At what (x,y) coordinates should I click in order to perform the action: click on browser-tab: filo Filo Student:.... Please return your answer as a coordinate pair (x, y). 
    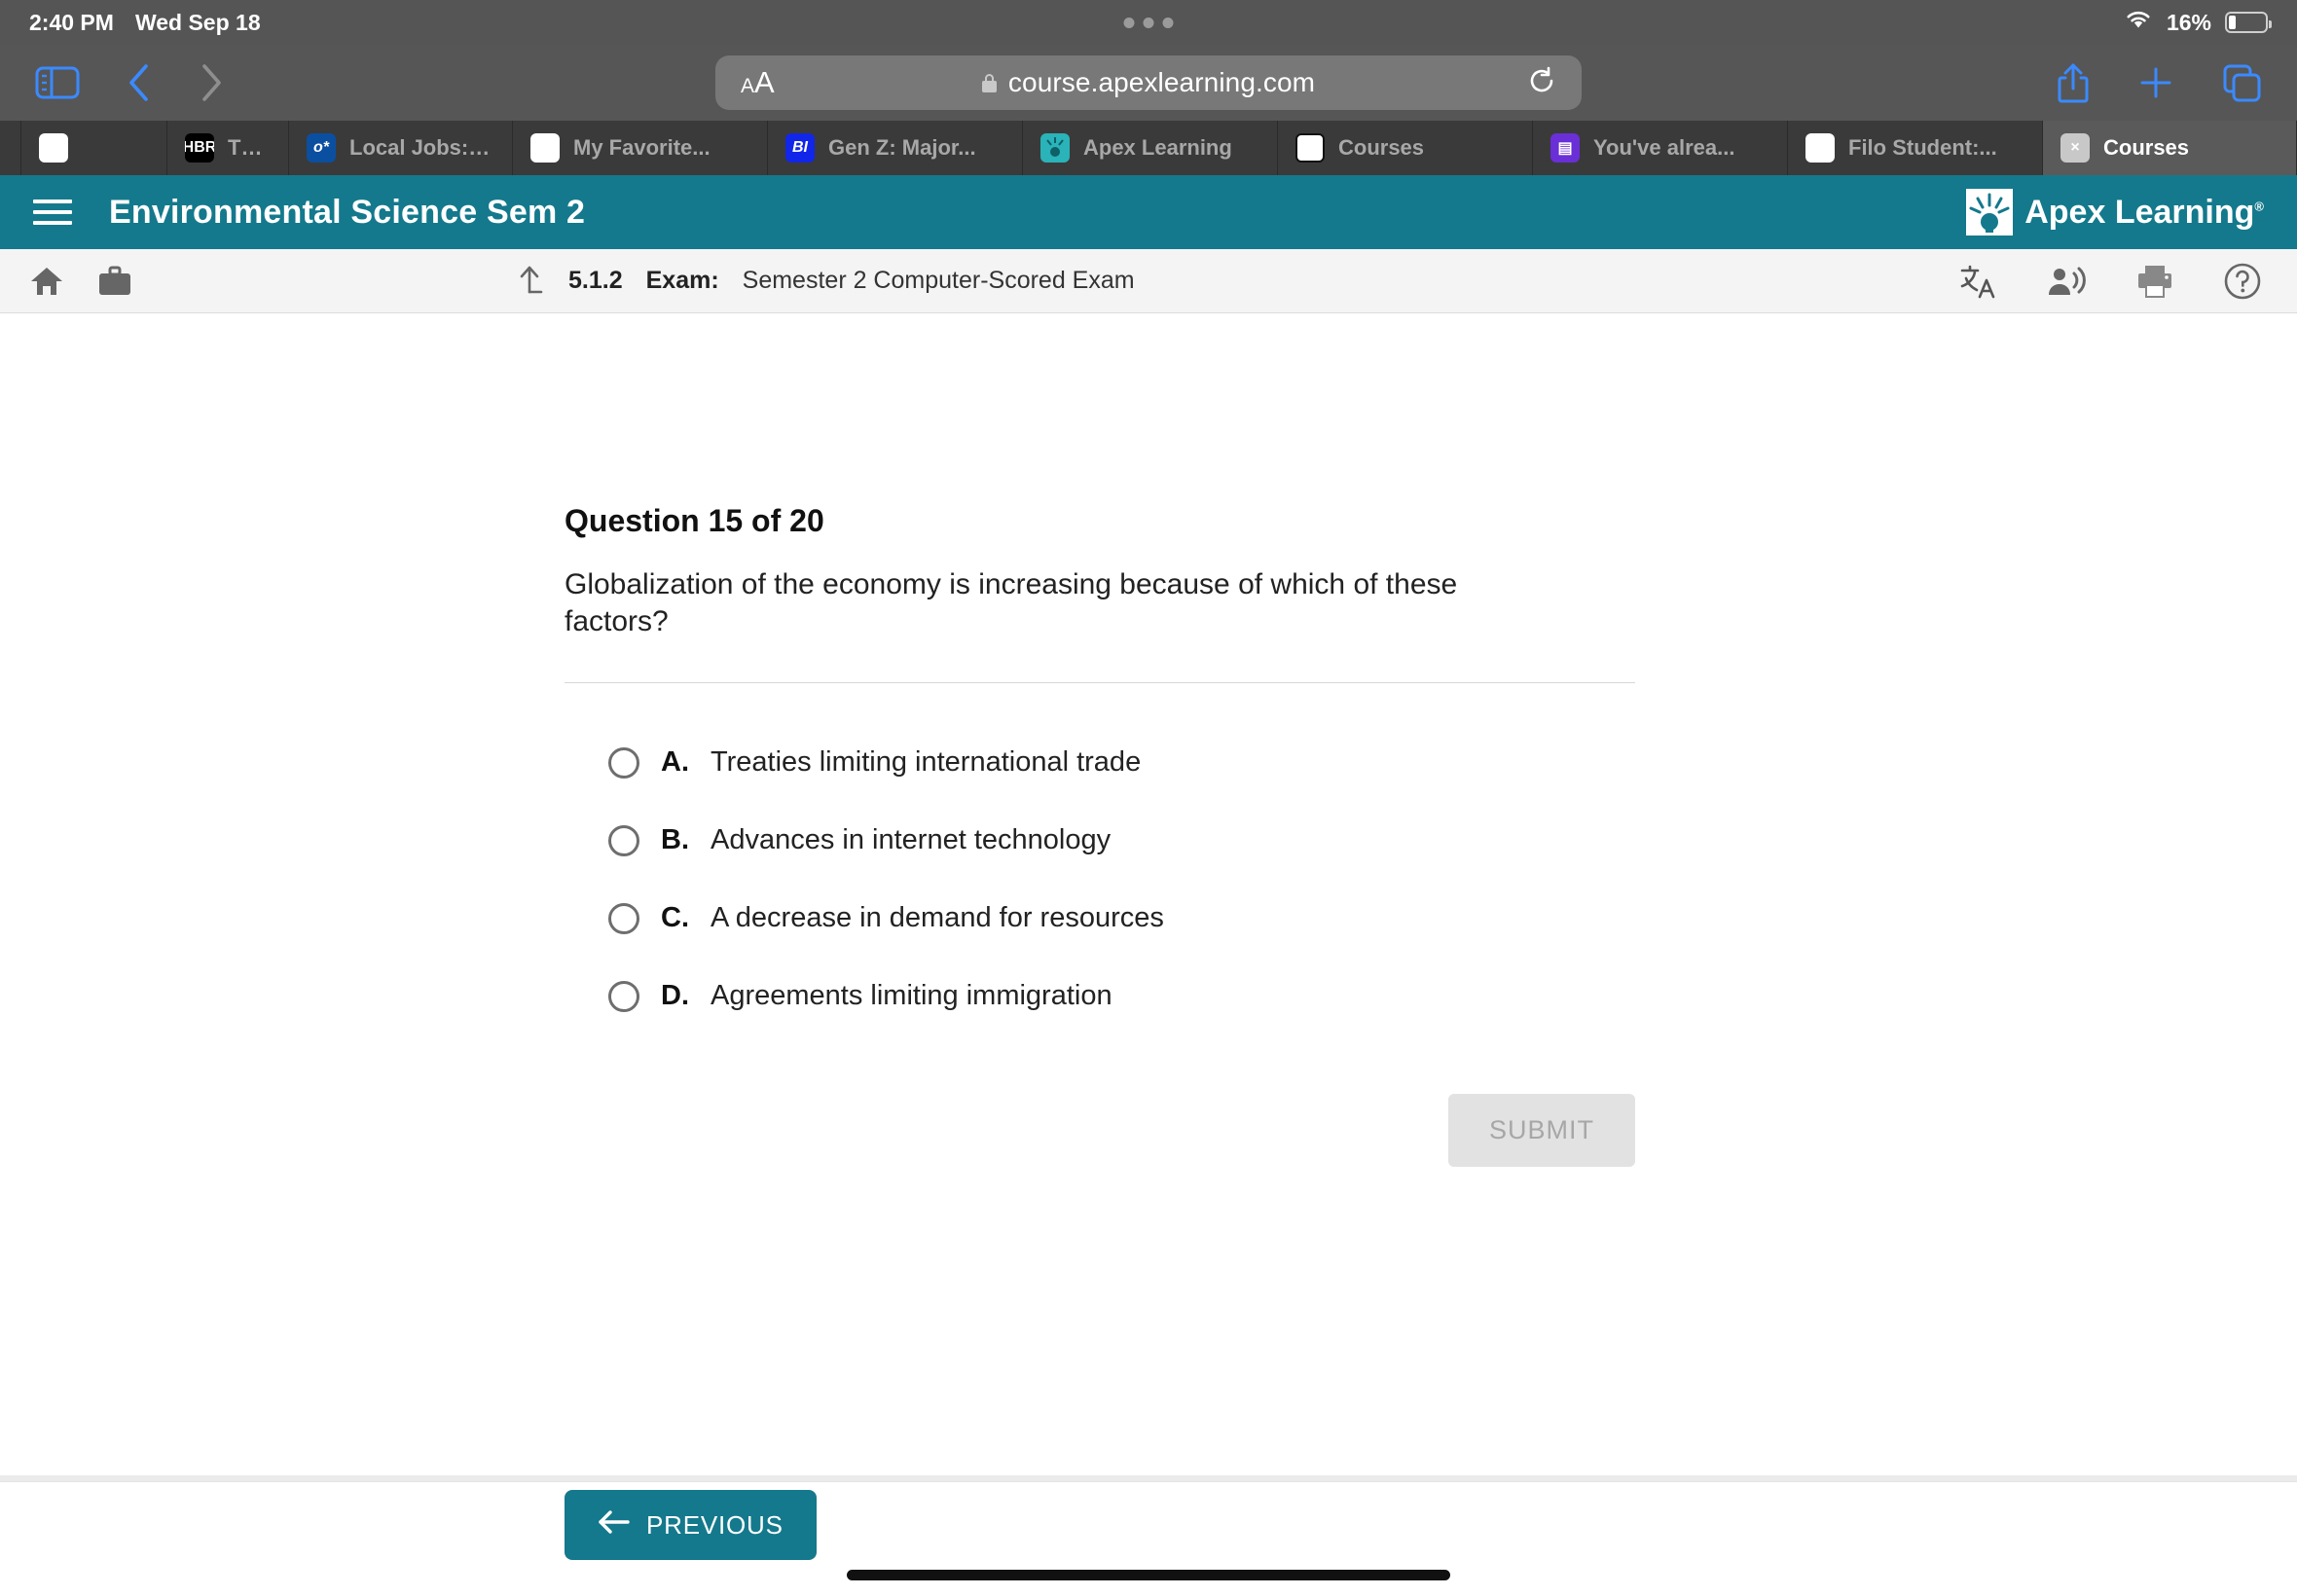
    Looking at the image, I should click on (1915, 148).